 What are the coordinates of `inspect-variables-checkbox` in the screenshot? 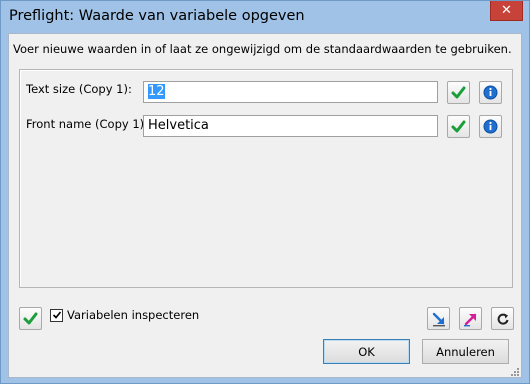 It's located at (56, 315).